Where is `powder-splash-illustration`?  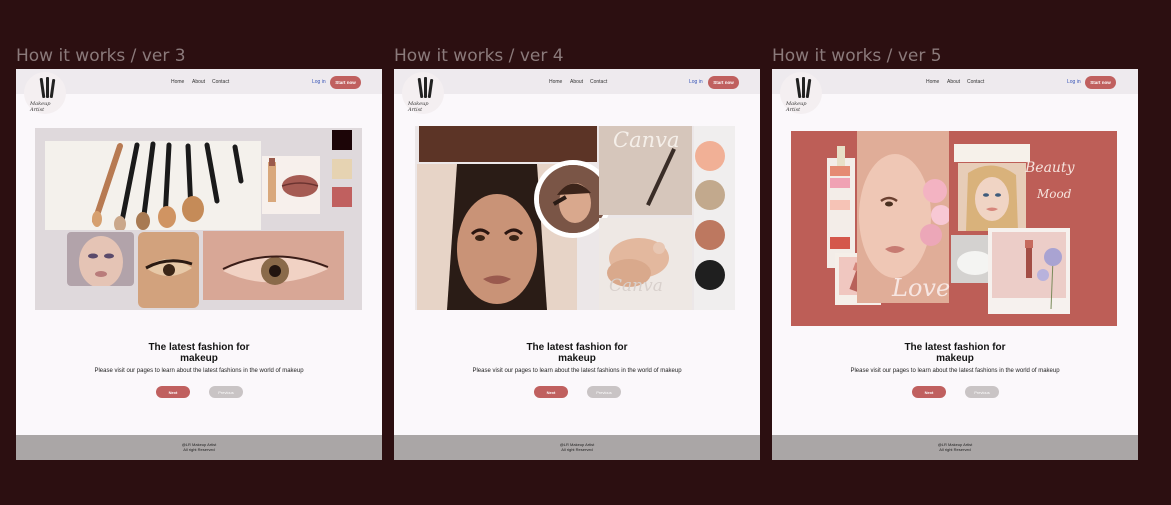
powder-splash-illustration is located at coordinates (638, 262).